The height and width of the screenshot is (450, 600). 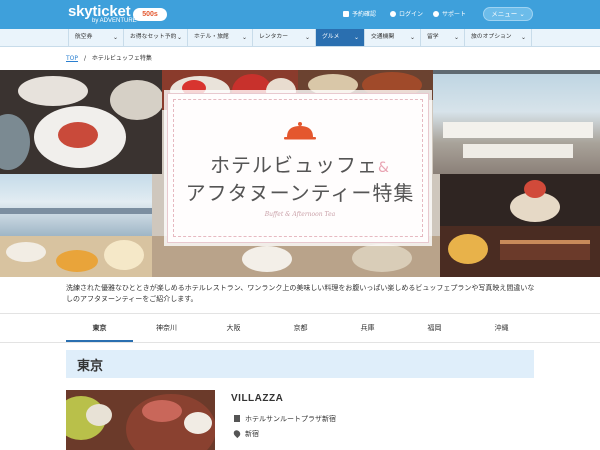 What do you see at coordinates (384, 168) in the screenshot?
I see `ampersand-mark: &` at bounding box center [384, 168].